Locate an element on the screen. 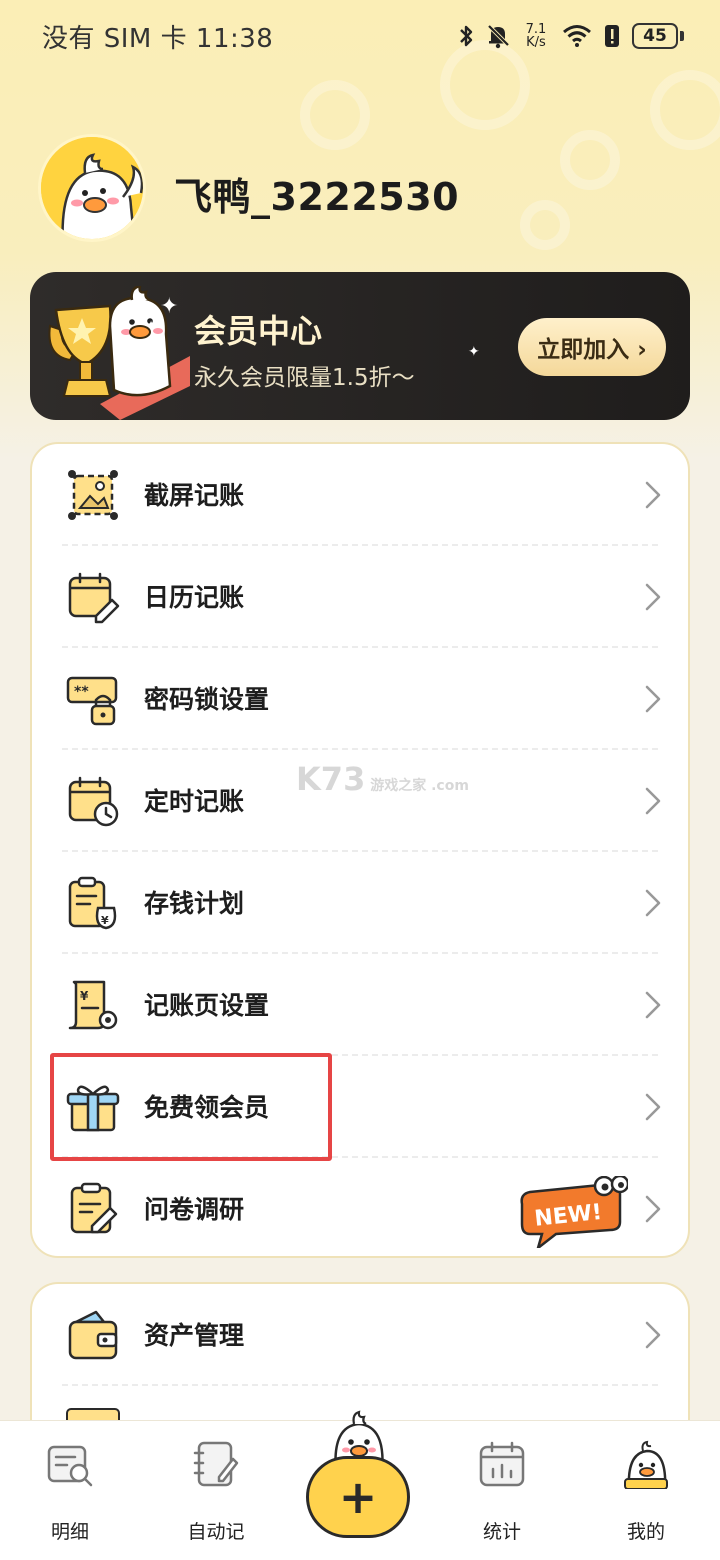  highlight-annotation is located at coordinates (191, 1107).